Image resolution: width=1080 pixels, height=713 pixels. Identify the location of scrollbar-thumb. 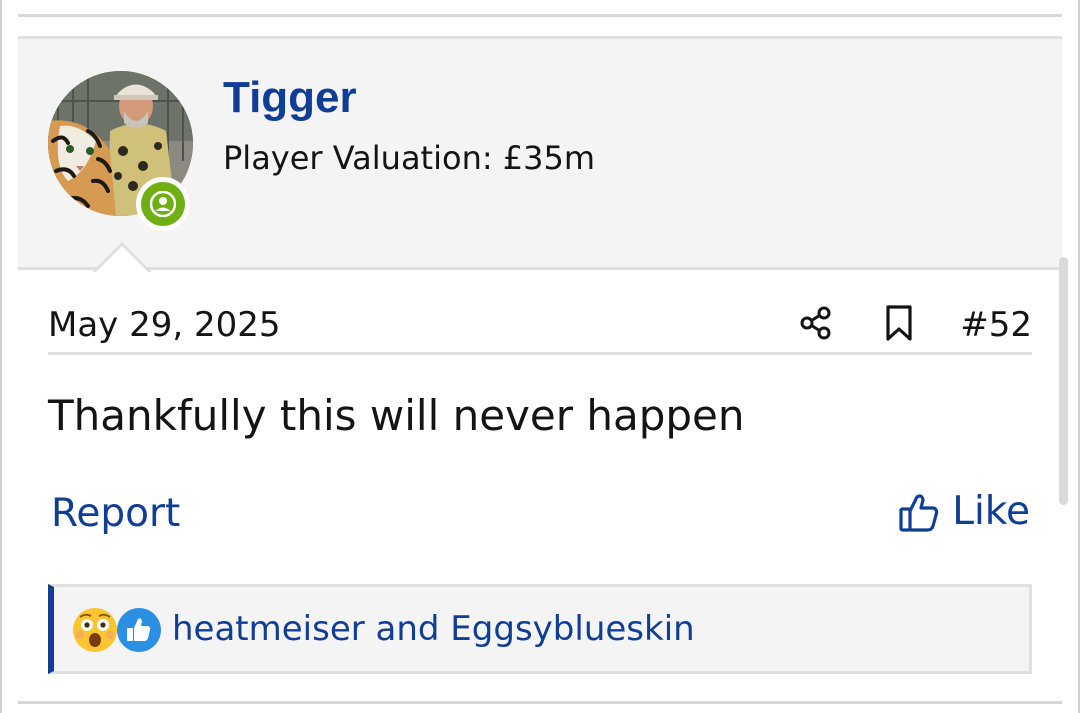
(1063, 381).